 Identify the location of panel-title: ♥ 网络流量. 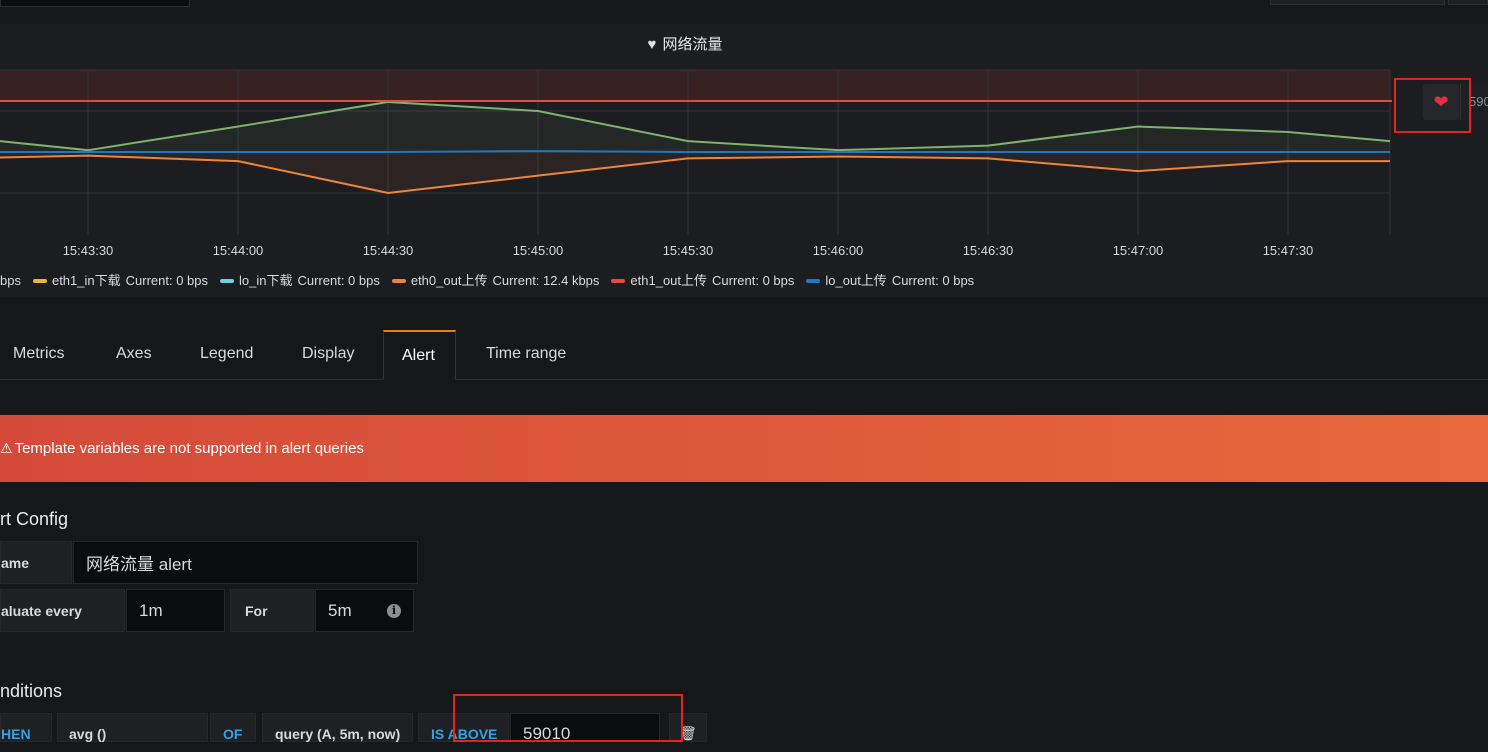
(685, 43).